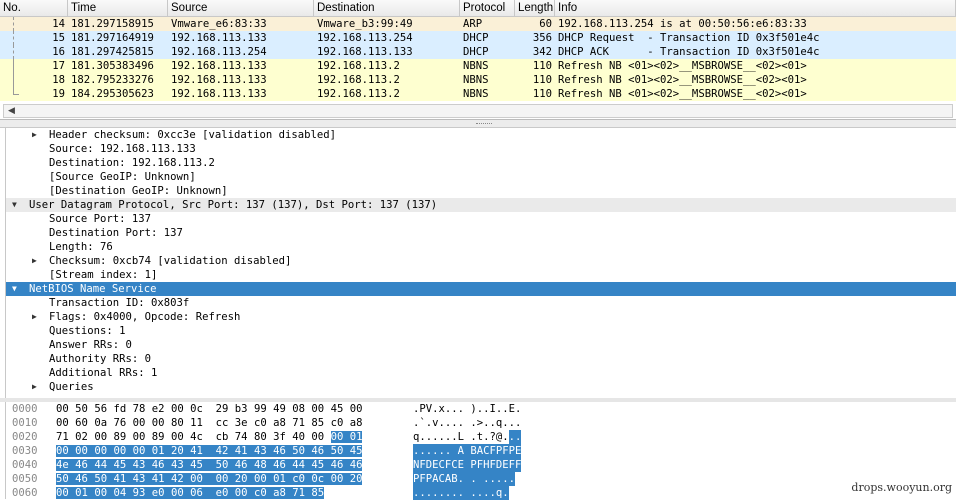 The height and width of the screenshot is (500, 956). Describe the element at coordinates (58, 24) in the screenshot. I see `packet-no: 14` at that location.